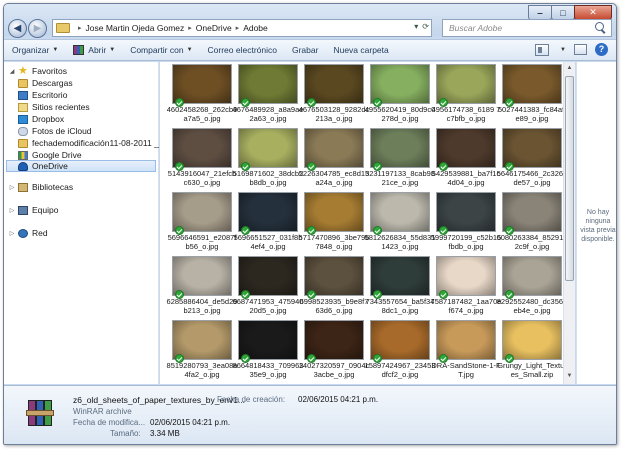 Image resolution: width=621 pixels, height=449 pixels. I want to click on file-tile: 5812626834_55d8311423_o.jpg, so click(399, 222).